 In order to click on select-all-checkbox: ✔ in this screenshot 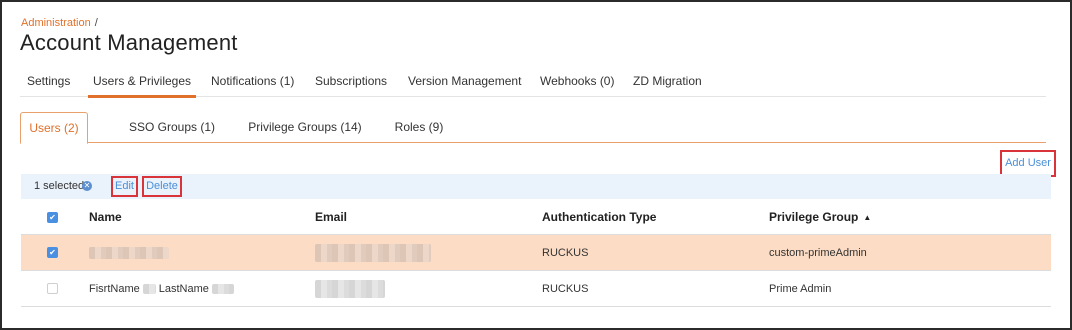, I will do `click(52, 217)`.